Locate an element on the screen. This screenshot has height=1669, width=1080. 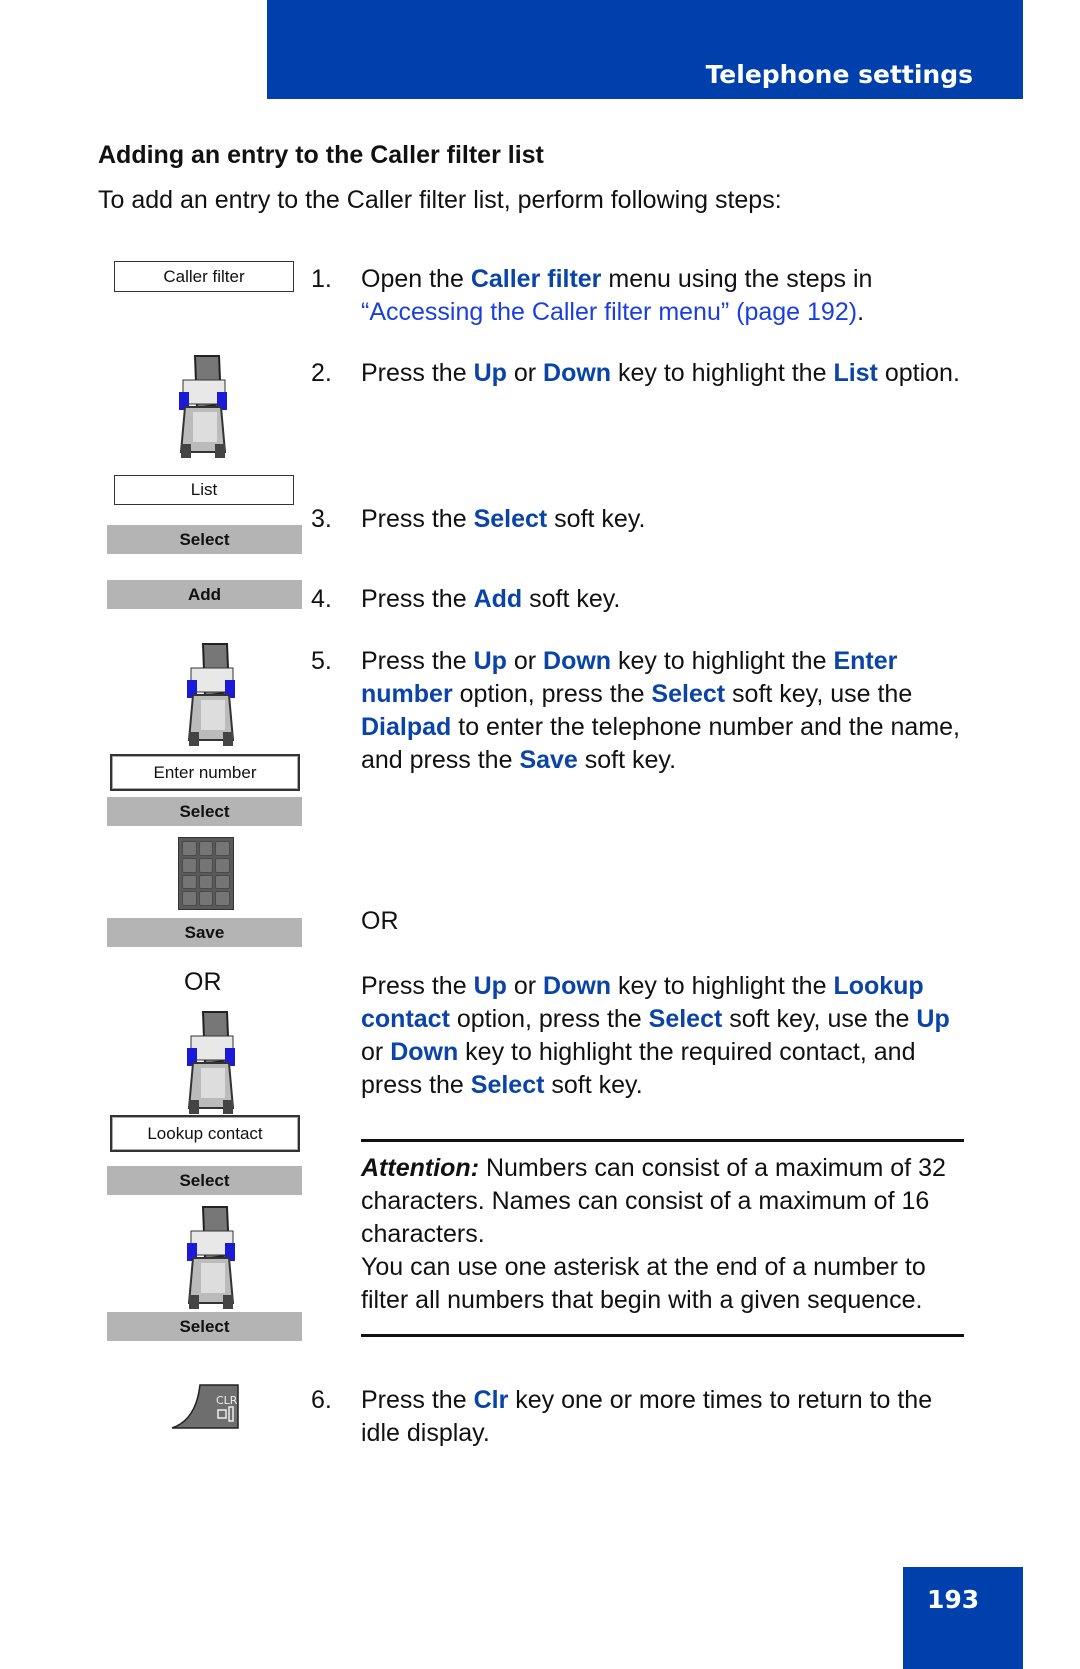
page-number-box: 193 is located at coordinates (963, 1618).